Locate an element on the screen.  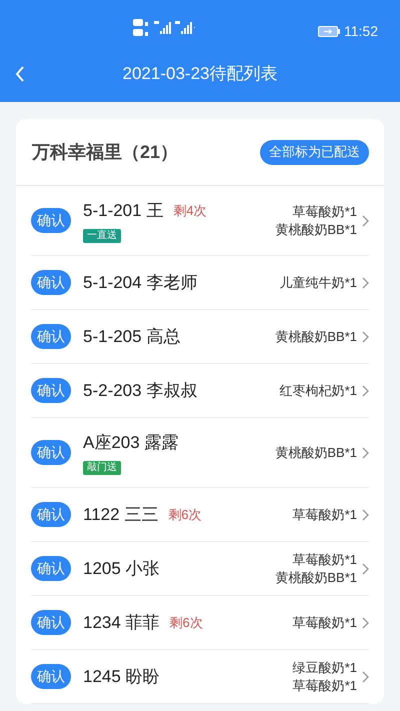
delivery-tag: 一直送 is located at coordinates (102, 235).